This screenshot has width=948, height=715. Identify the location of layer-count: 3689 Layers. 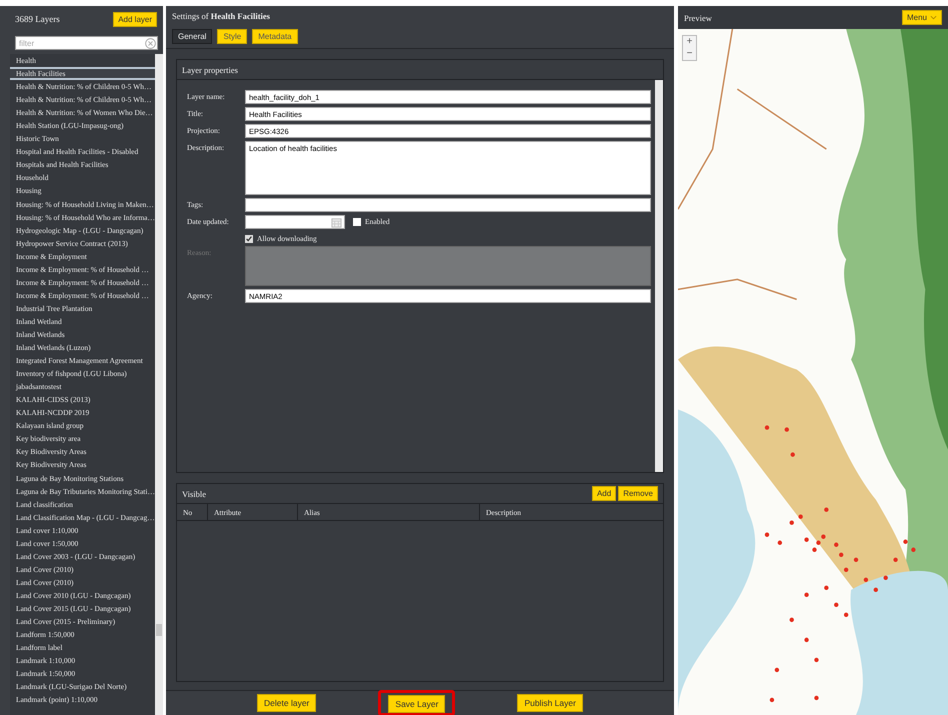
(37, 19).